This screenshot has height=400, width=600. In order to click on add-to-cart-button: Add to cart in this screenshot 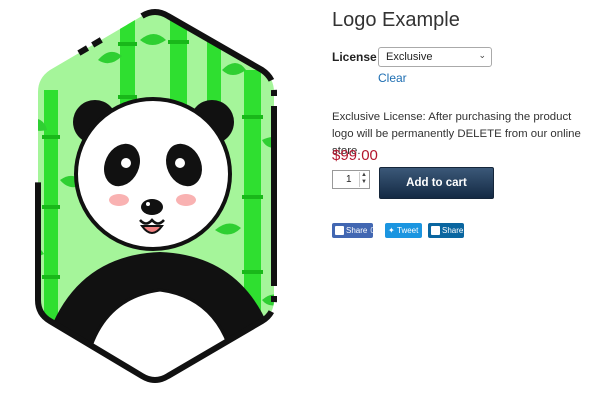, I will do `click(436, 183)`.